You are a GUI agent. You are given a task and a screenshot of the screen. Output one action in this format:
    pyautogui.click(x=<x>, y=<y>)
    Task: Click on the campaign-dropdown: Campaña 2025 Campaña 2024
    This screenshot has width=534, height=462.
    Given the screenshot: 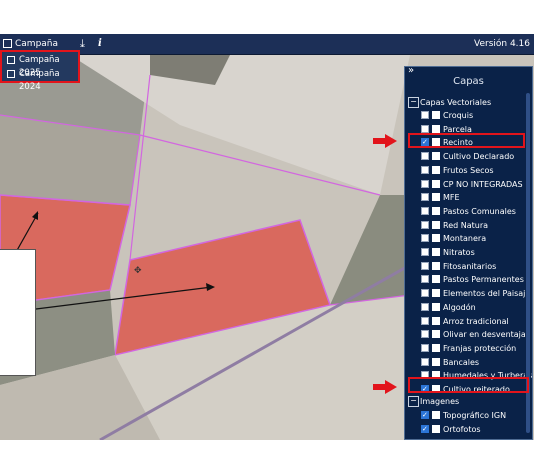 What is the action you would take?
    pyautogui.click(x=40, y=71)
    